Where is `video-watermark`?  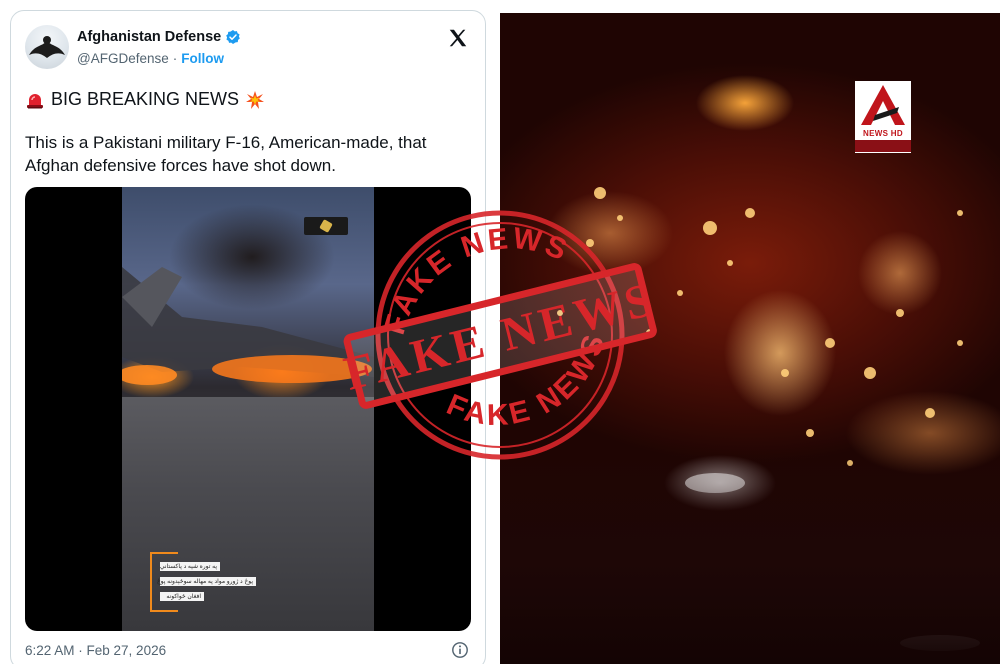
video-watermark is located at coordinates (326, 226).